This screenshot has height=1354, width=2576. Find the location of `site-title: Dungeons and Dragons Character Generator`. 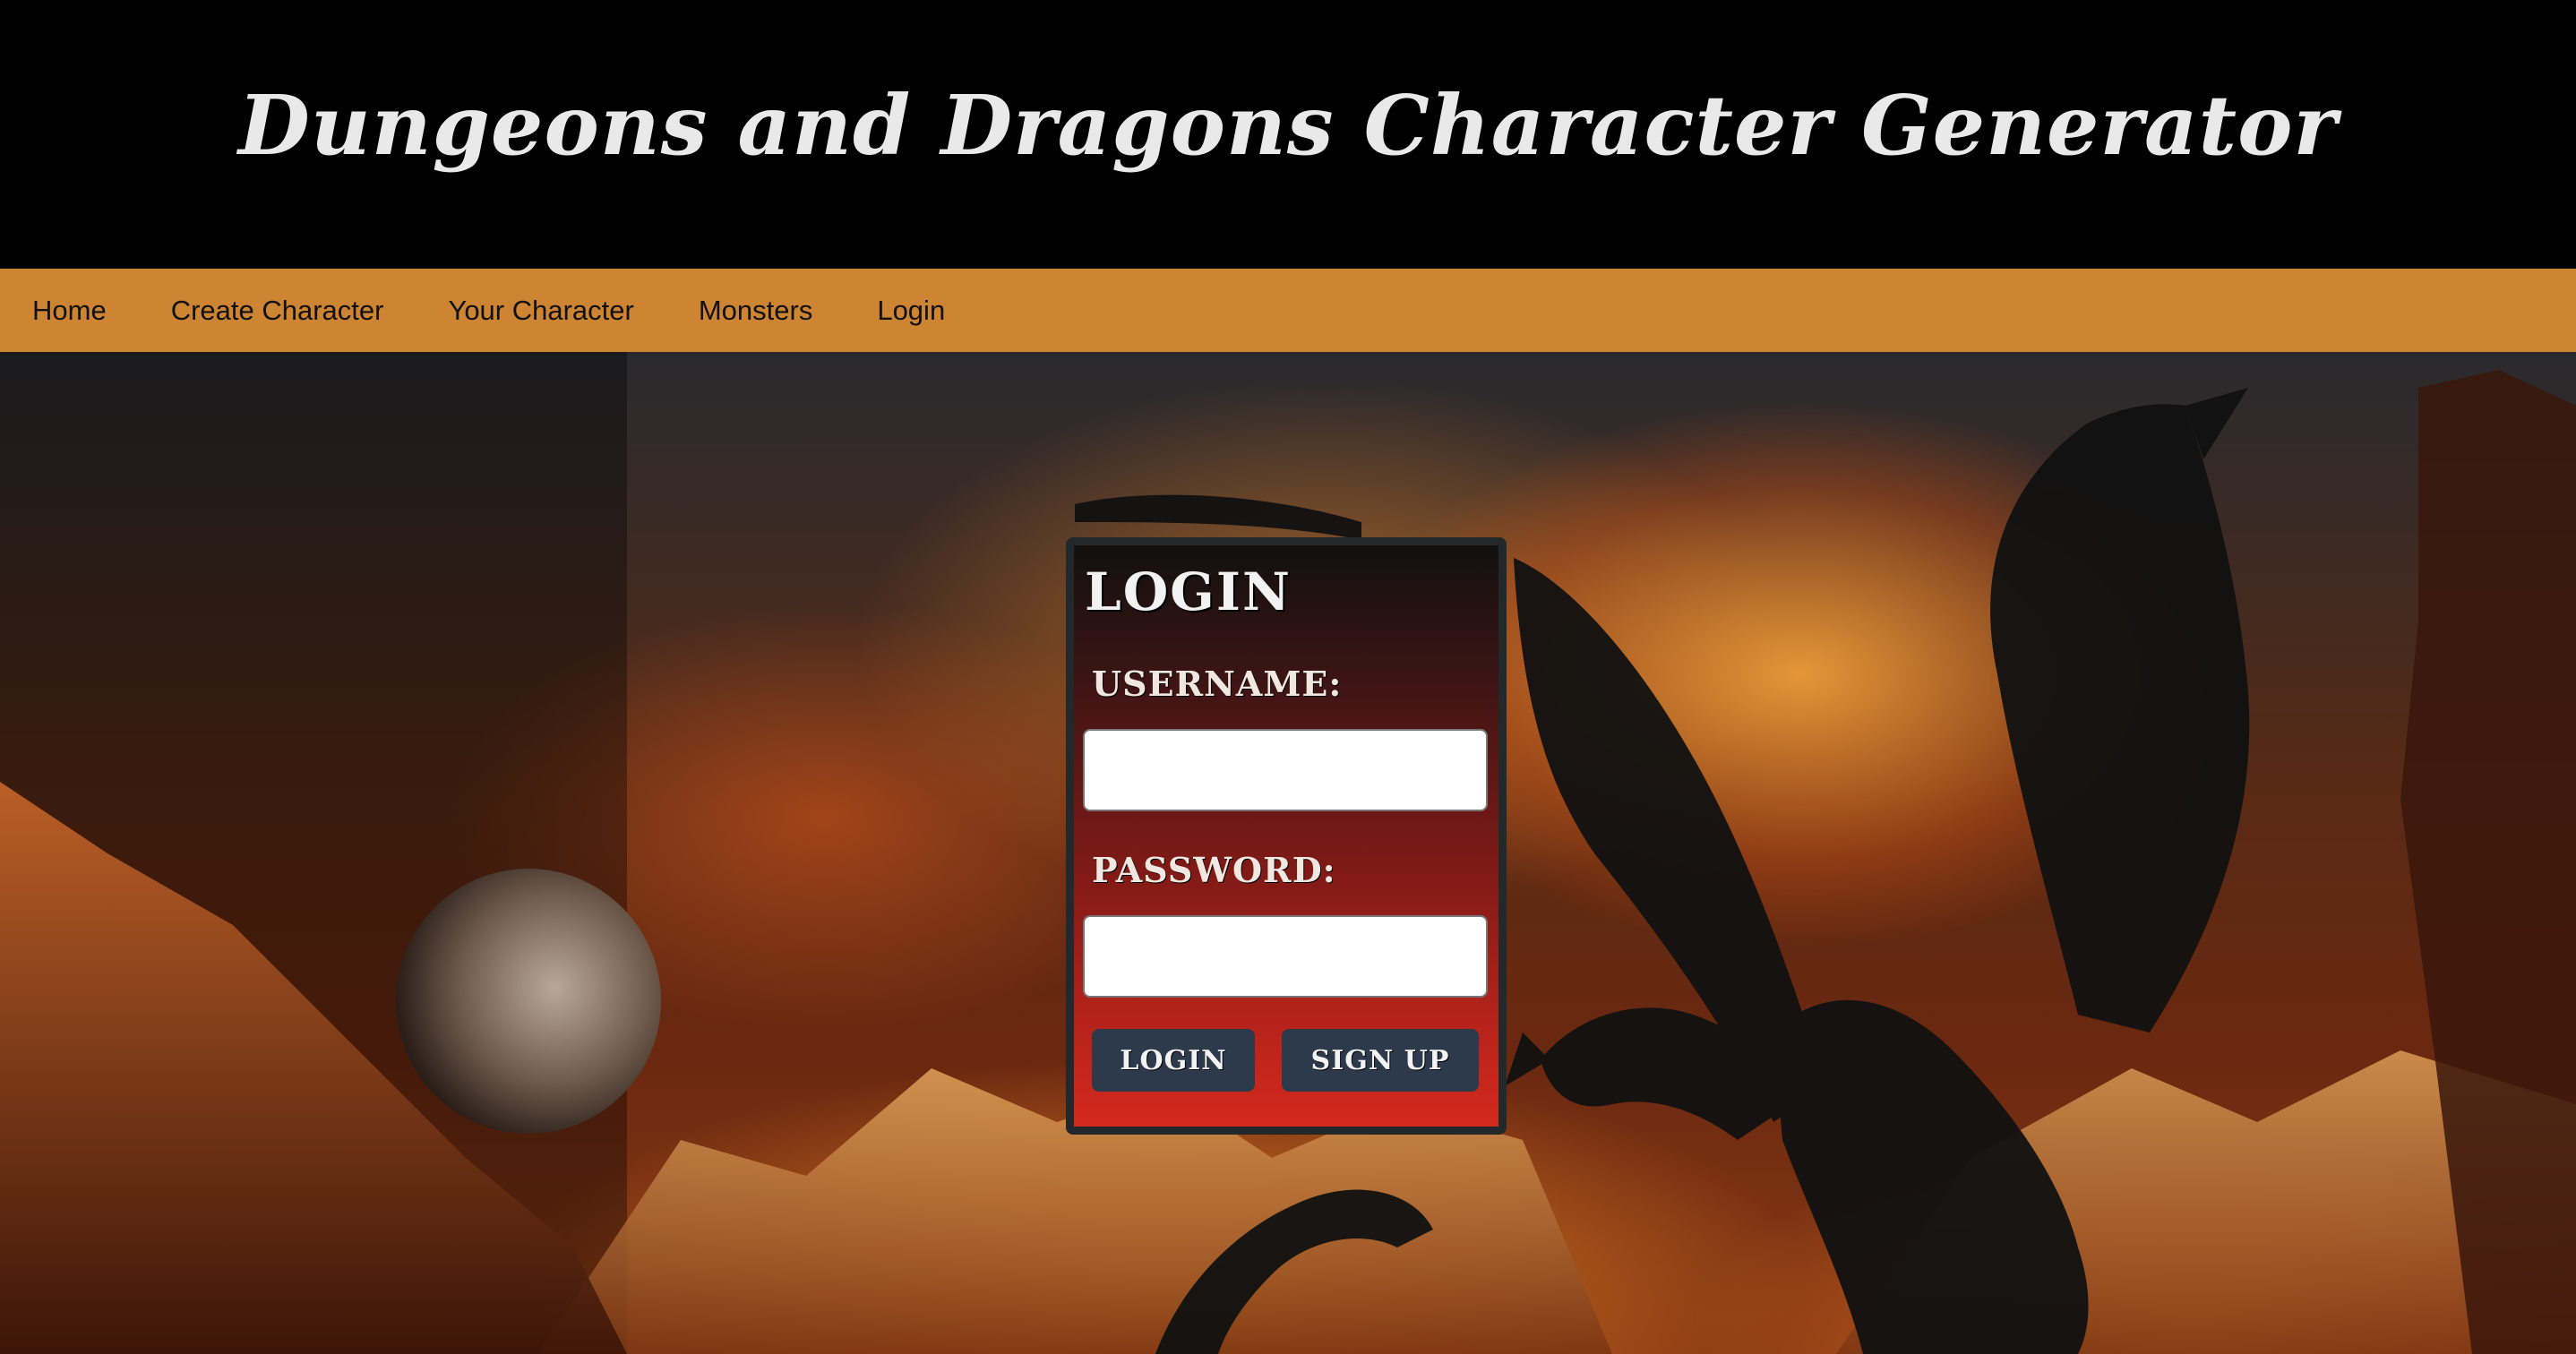

site-title: Dungeons and Dragons Character Generator is located at coordinates (1288, 125).